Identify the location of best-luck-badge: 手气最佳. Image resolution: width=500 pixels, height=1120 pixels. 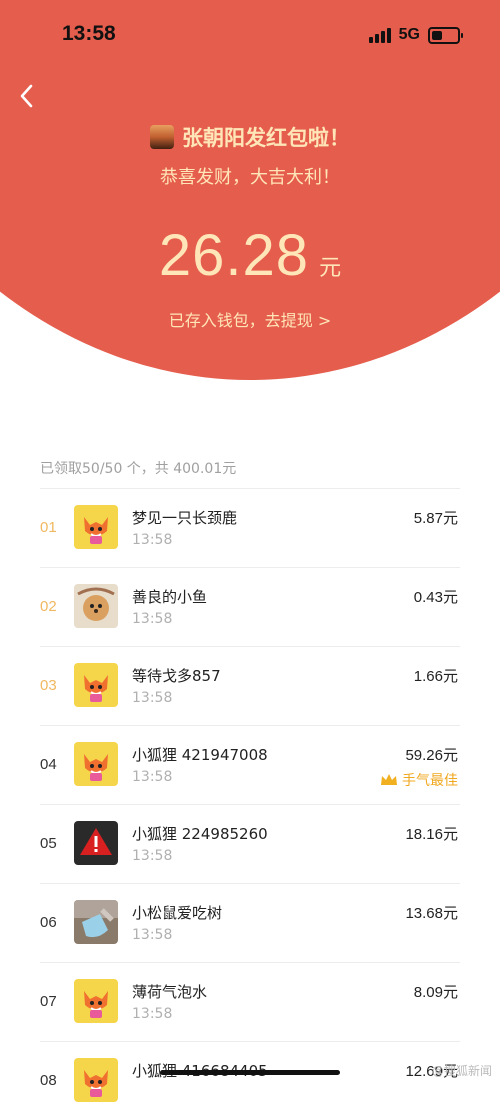
(419, 780).